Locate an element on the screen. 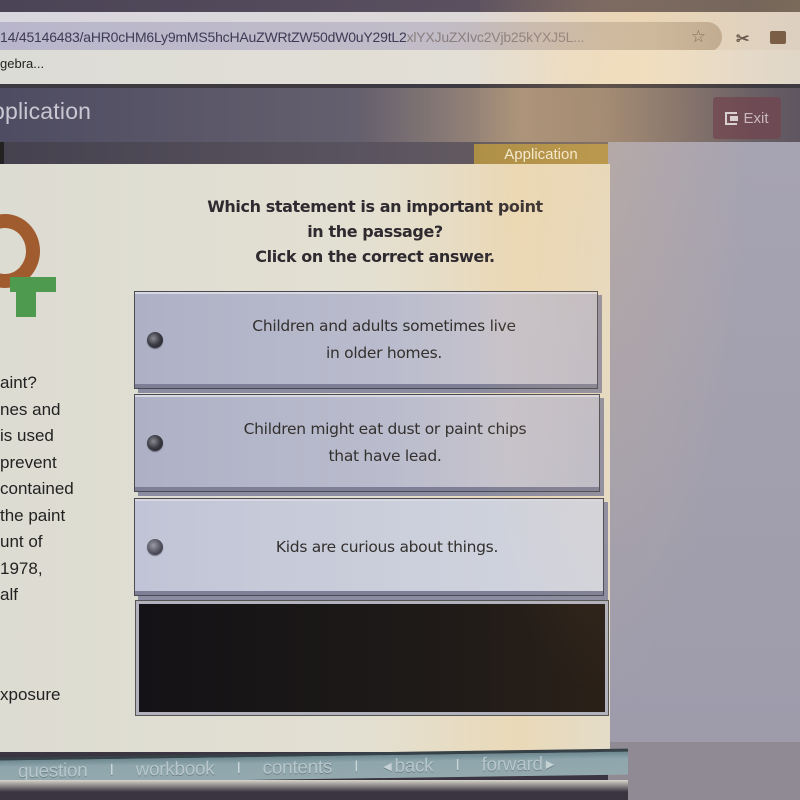 This screenshot has width=800, height=800. passage-line: alf is located at coordinates (9, 594).